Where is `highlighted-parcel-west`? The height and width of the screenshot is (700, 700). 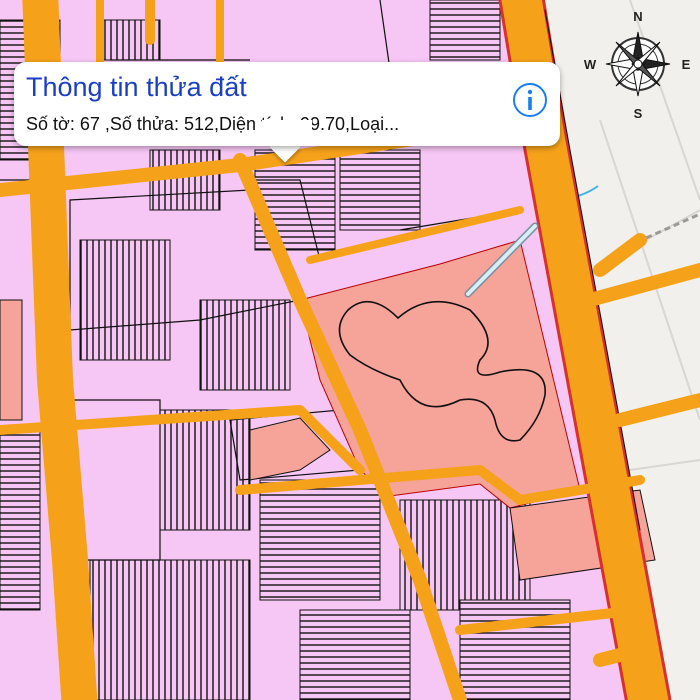
highlighted-parcel-west is located at coordinates (11, 360).